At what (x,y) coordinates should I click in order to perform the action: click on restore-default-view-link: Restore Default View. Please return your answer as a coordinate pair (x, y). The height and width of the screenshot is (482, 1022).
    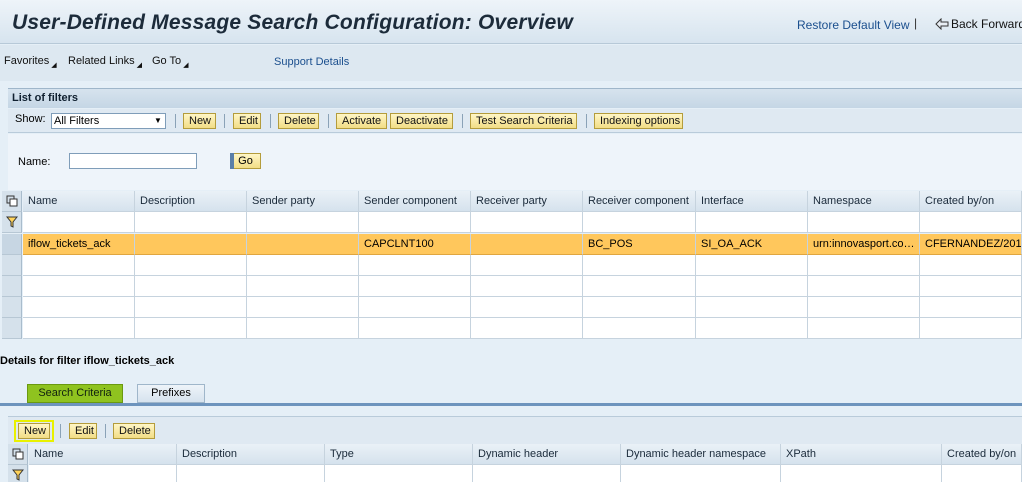
    Looking at the image, I should click on (853, 25).